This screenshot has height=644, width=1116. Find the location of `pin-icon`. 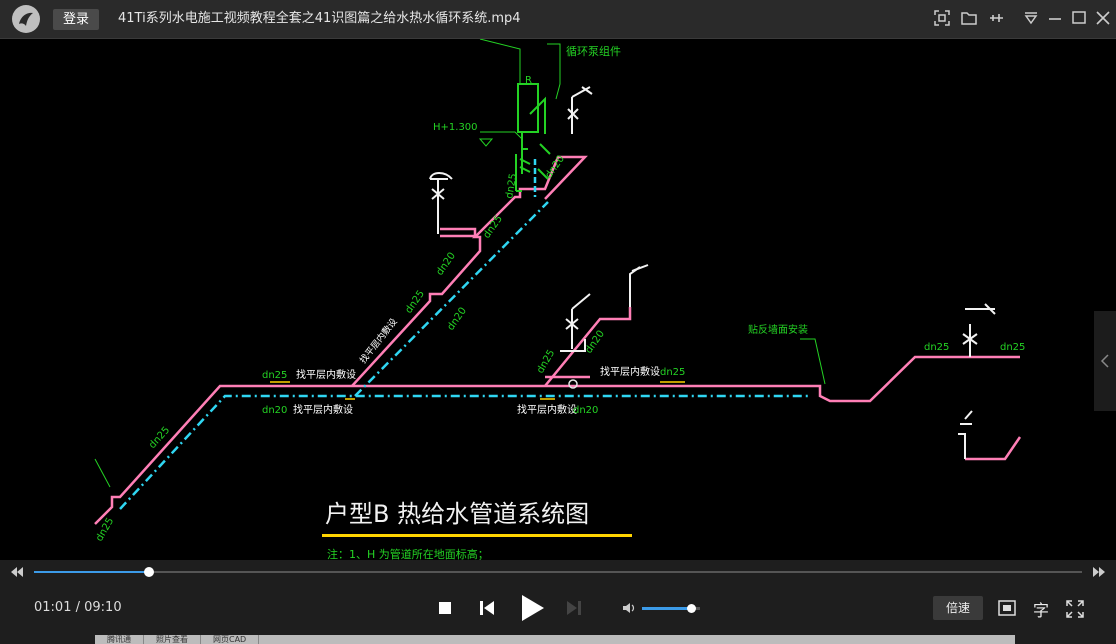

pin-icon is located at coordinates (996, 18).